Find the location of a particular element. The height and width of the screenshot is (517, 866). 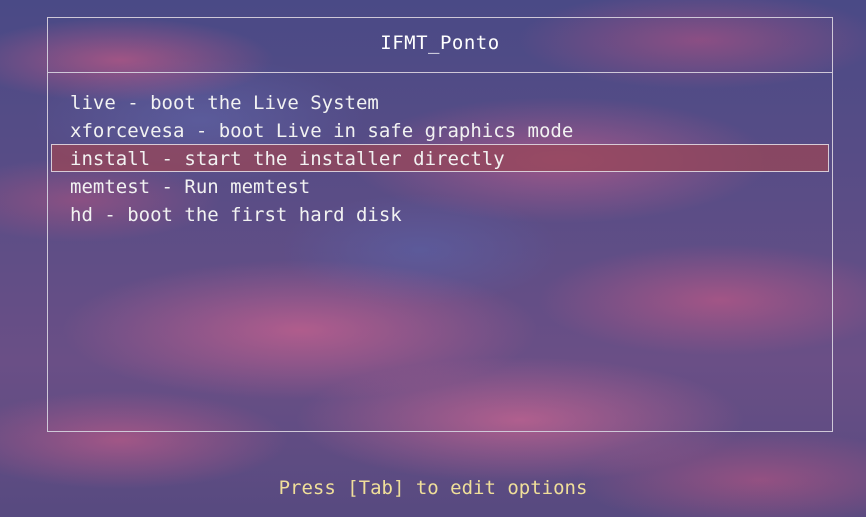

menu-item-live: live - boot the Live System is located at coordinates (440, 102).